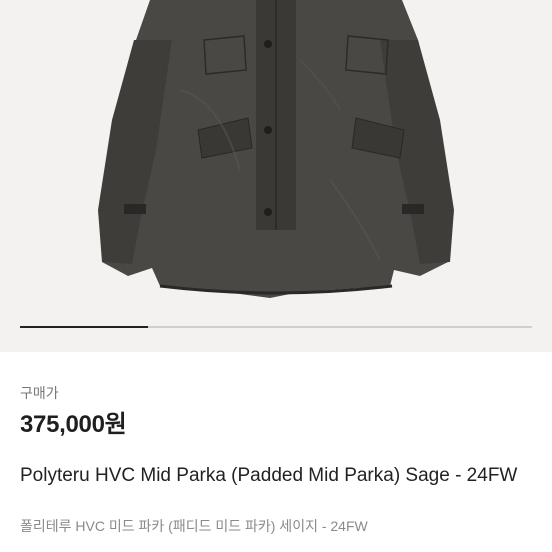 The image size is (552, 552). I want to click on carousel-progress-fill, so click(84, 327).